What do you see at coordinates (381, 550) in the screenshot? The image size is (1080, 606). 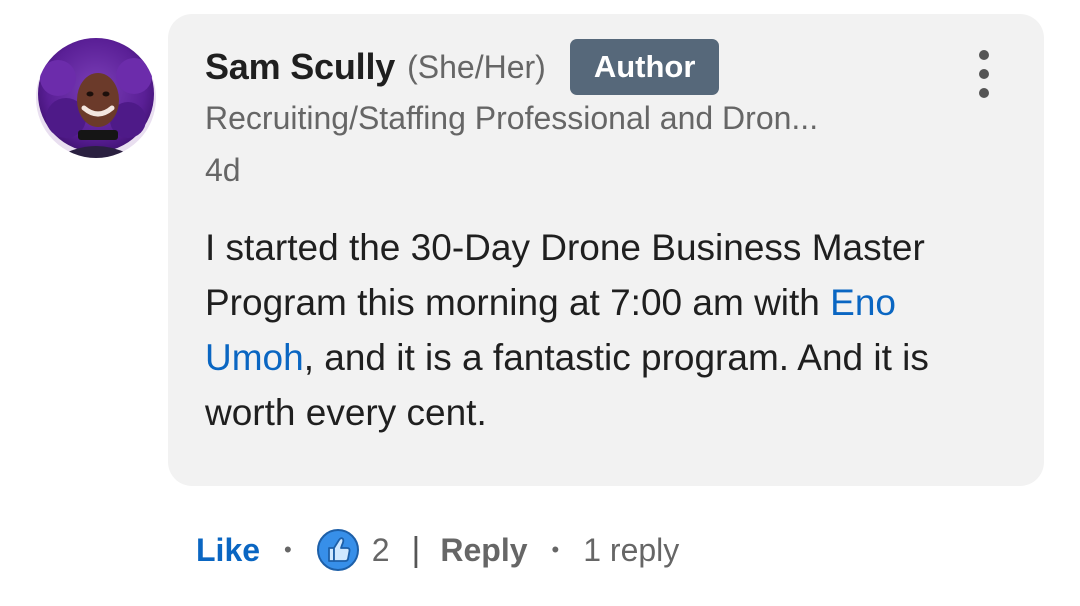 I see `reaction-count: 2` at bounding box center [381, 550].